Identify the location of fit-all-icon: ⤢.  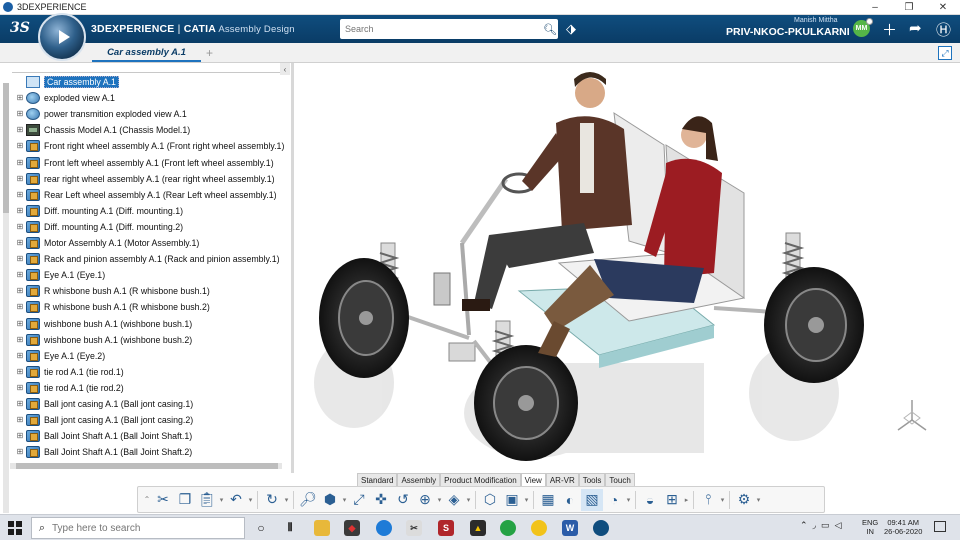
(359, 500).